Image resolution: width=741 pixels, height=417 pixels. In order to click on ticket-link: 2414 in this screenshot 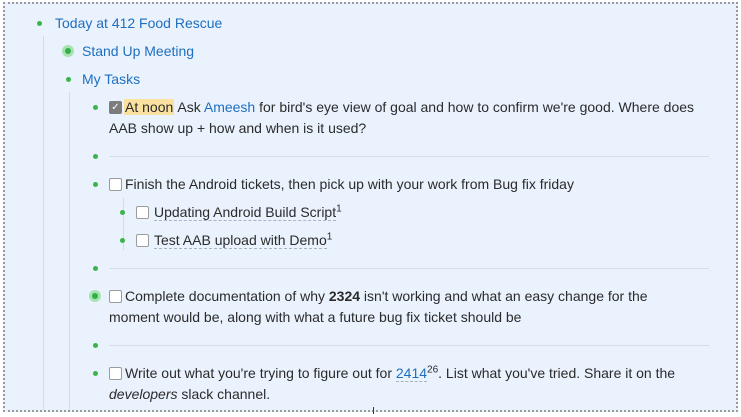, I will do `click(411, 373)`.